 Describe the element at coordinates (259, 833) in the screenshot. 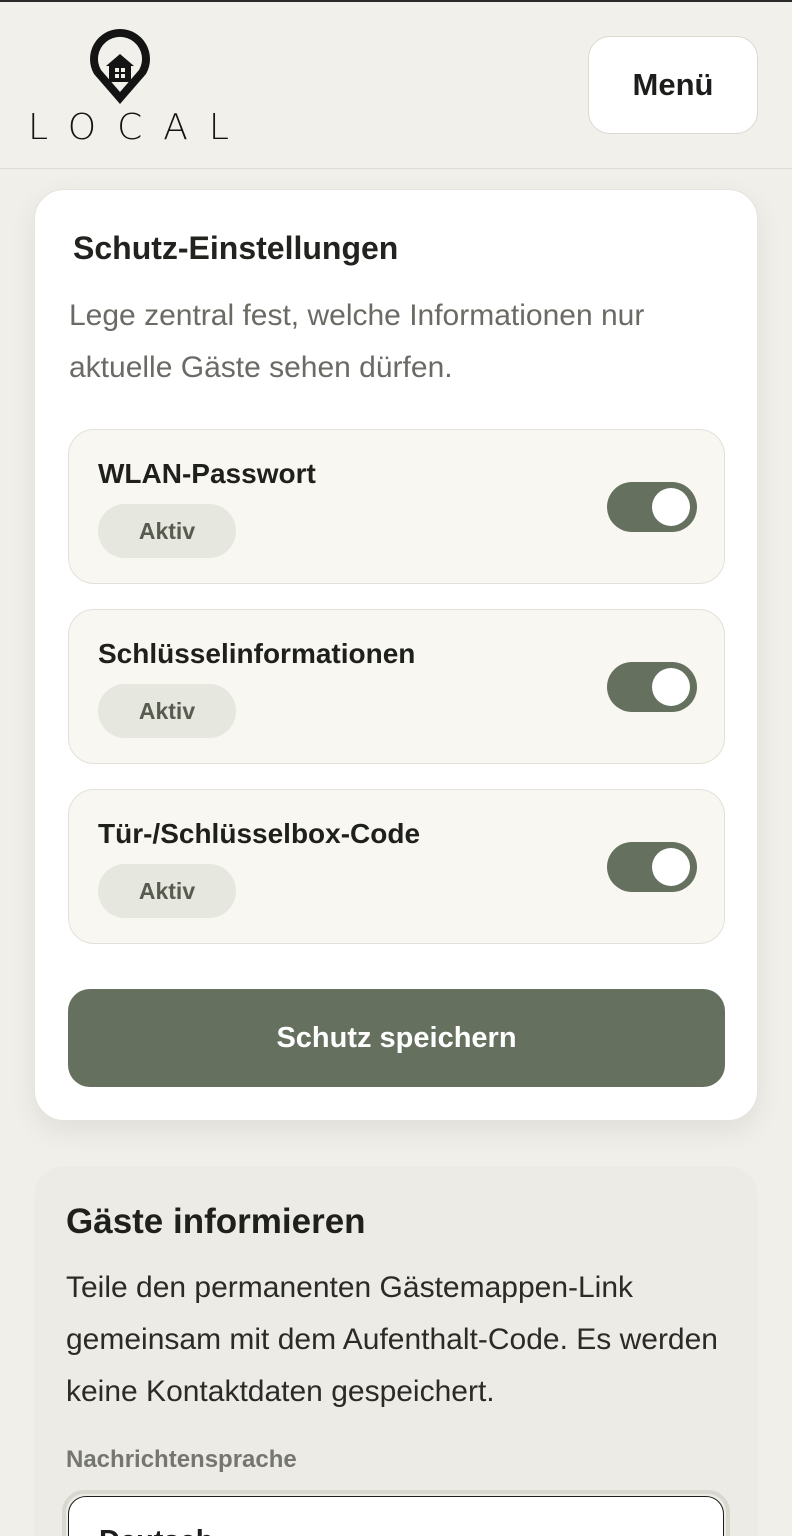

I see `setting-label: Tür-/Schlüsselbox-Code` at that location.